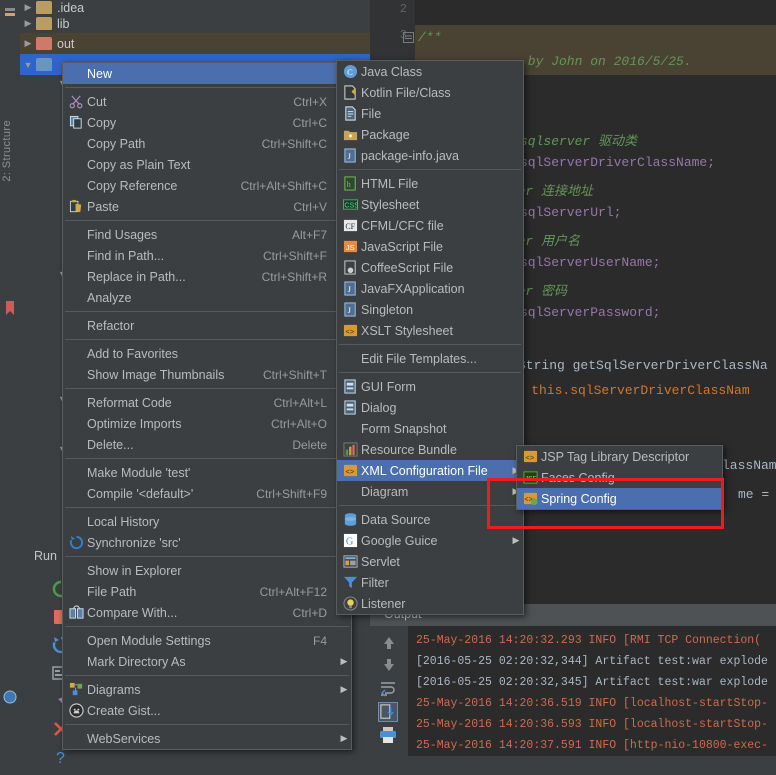 The height and width of the screenshot is (775, 776). I want to click on menu-item-replace-in-path: Replace in Path... Ctrl+Shift+R, so click(207, 276).